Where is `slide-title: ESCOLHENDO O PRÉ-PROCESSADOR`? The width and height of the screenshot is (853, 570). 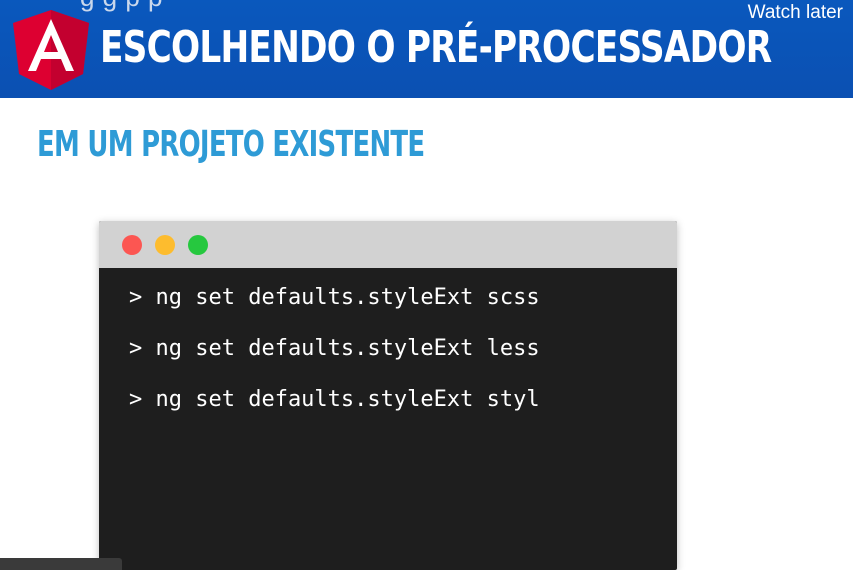 slide-title: ESCOLHENDO O PRÉ-PROCESSADOR is located at coordinates (436, 47).